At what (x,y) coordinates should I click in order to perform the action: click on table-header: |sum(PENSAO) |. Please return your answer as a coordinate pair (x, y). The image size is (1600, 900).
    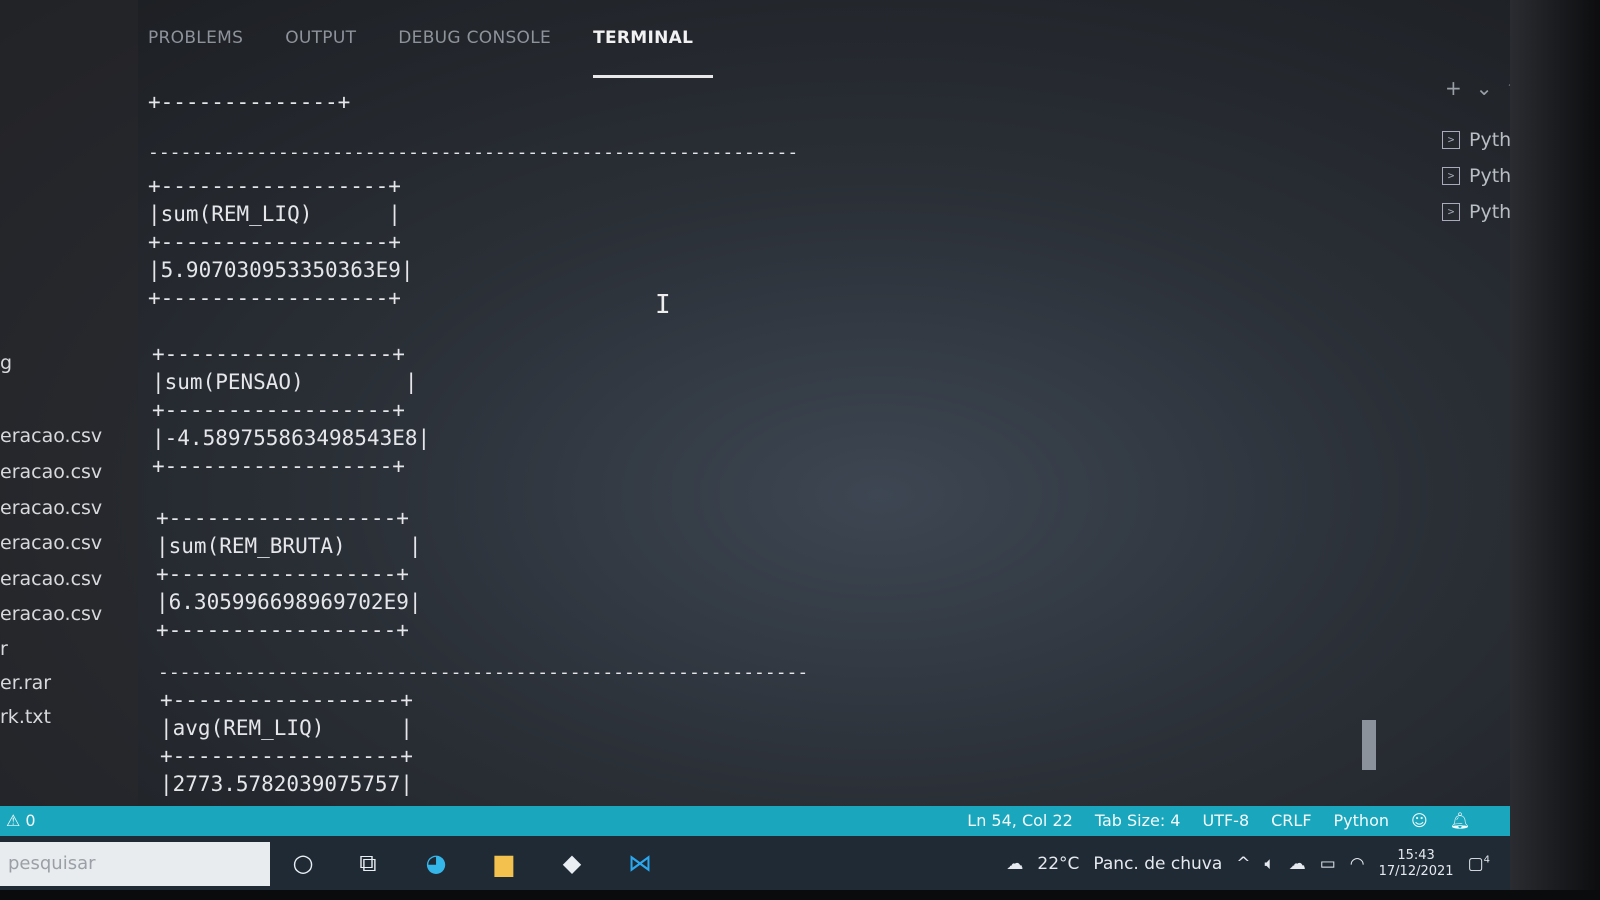
    Looking at the image, I should click on (285, 382).